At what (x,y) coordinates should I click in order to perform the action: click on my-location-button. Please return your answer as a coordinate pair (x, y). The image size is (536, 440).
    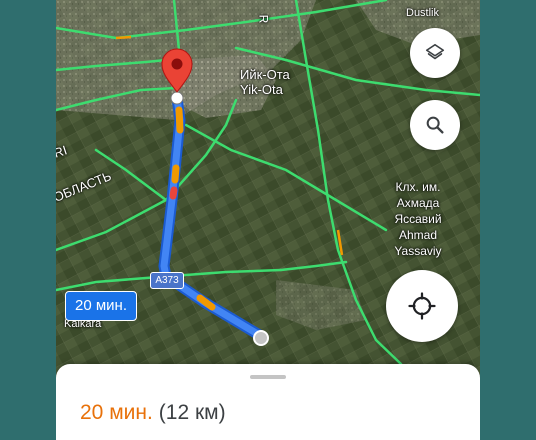
    Looking at the image, I should click on (422, 306).